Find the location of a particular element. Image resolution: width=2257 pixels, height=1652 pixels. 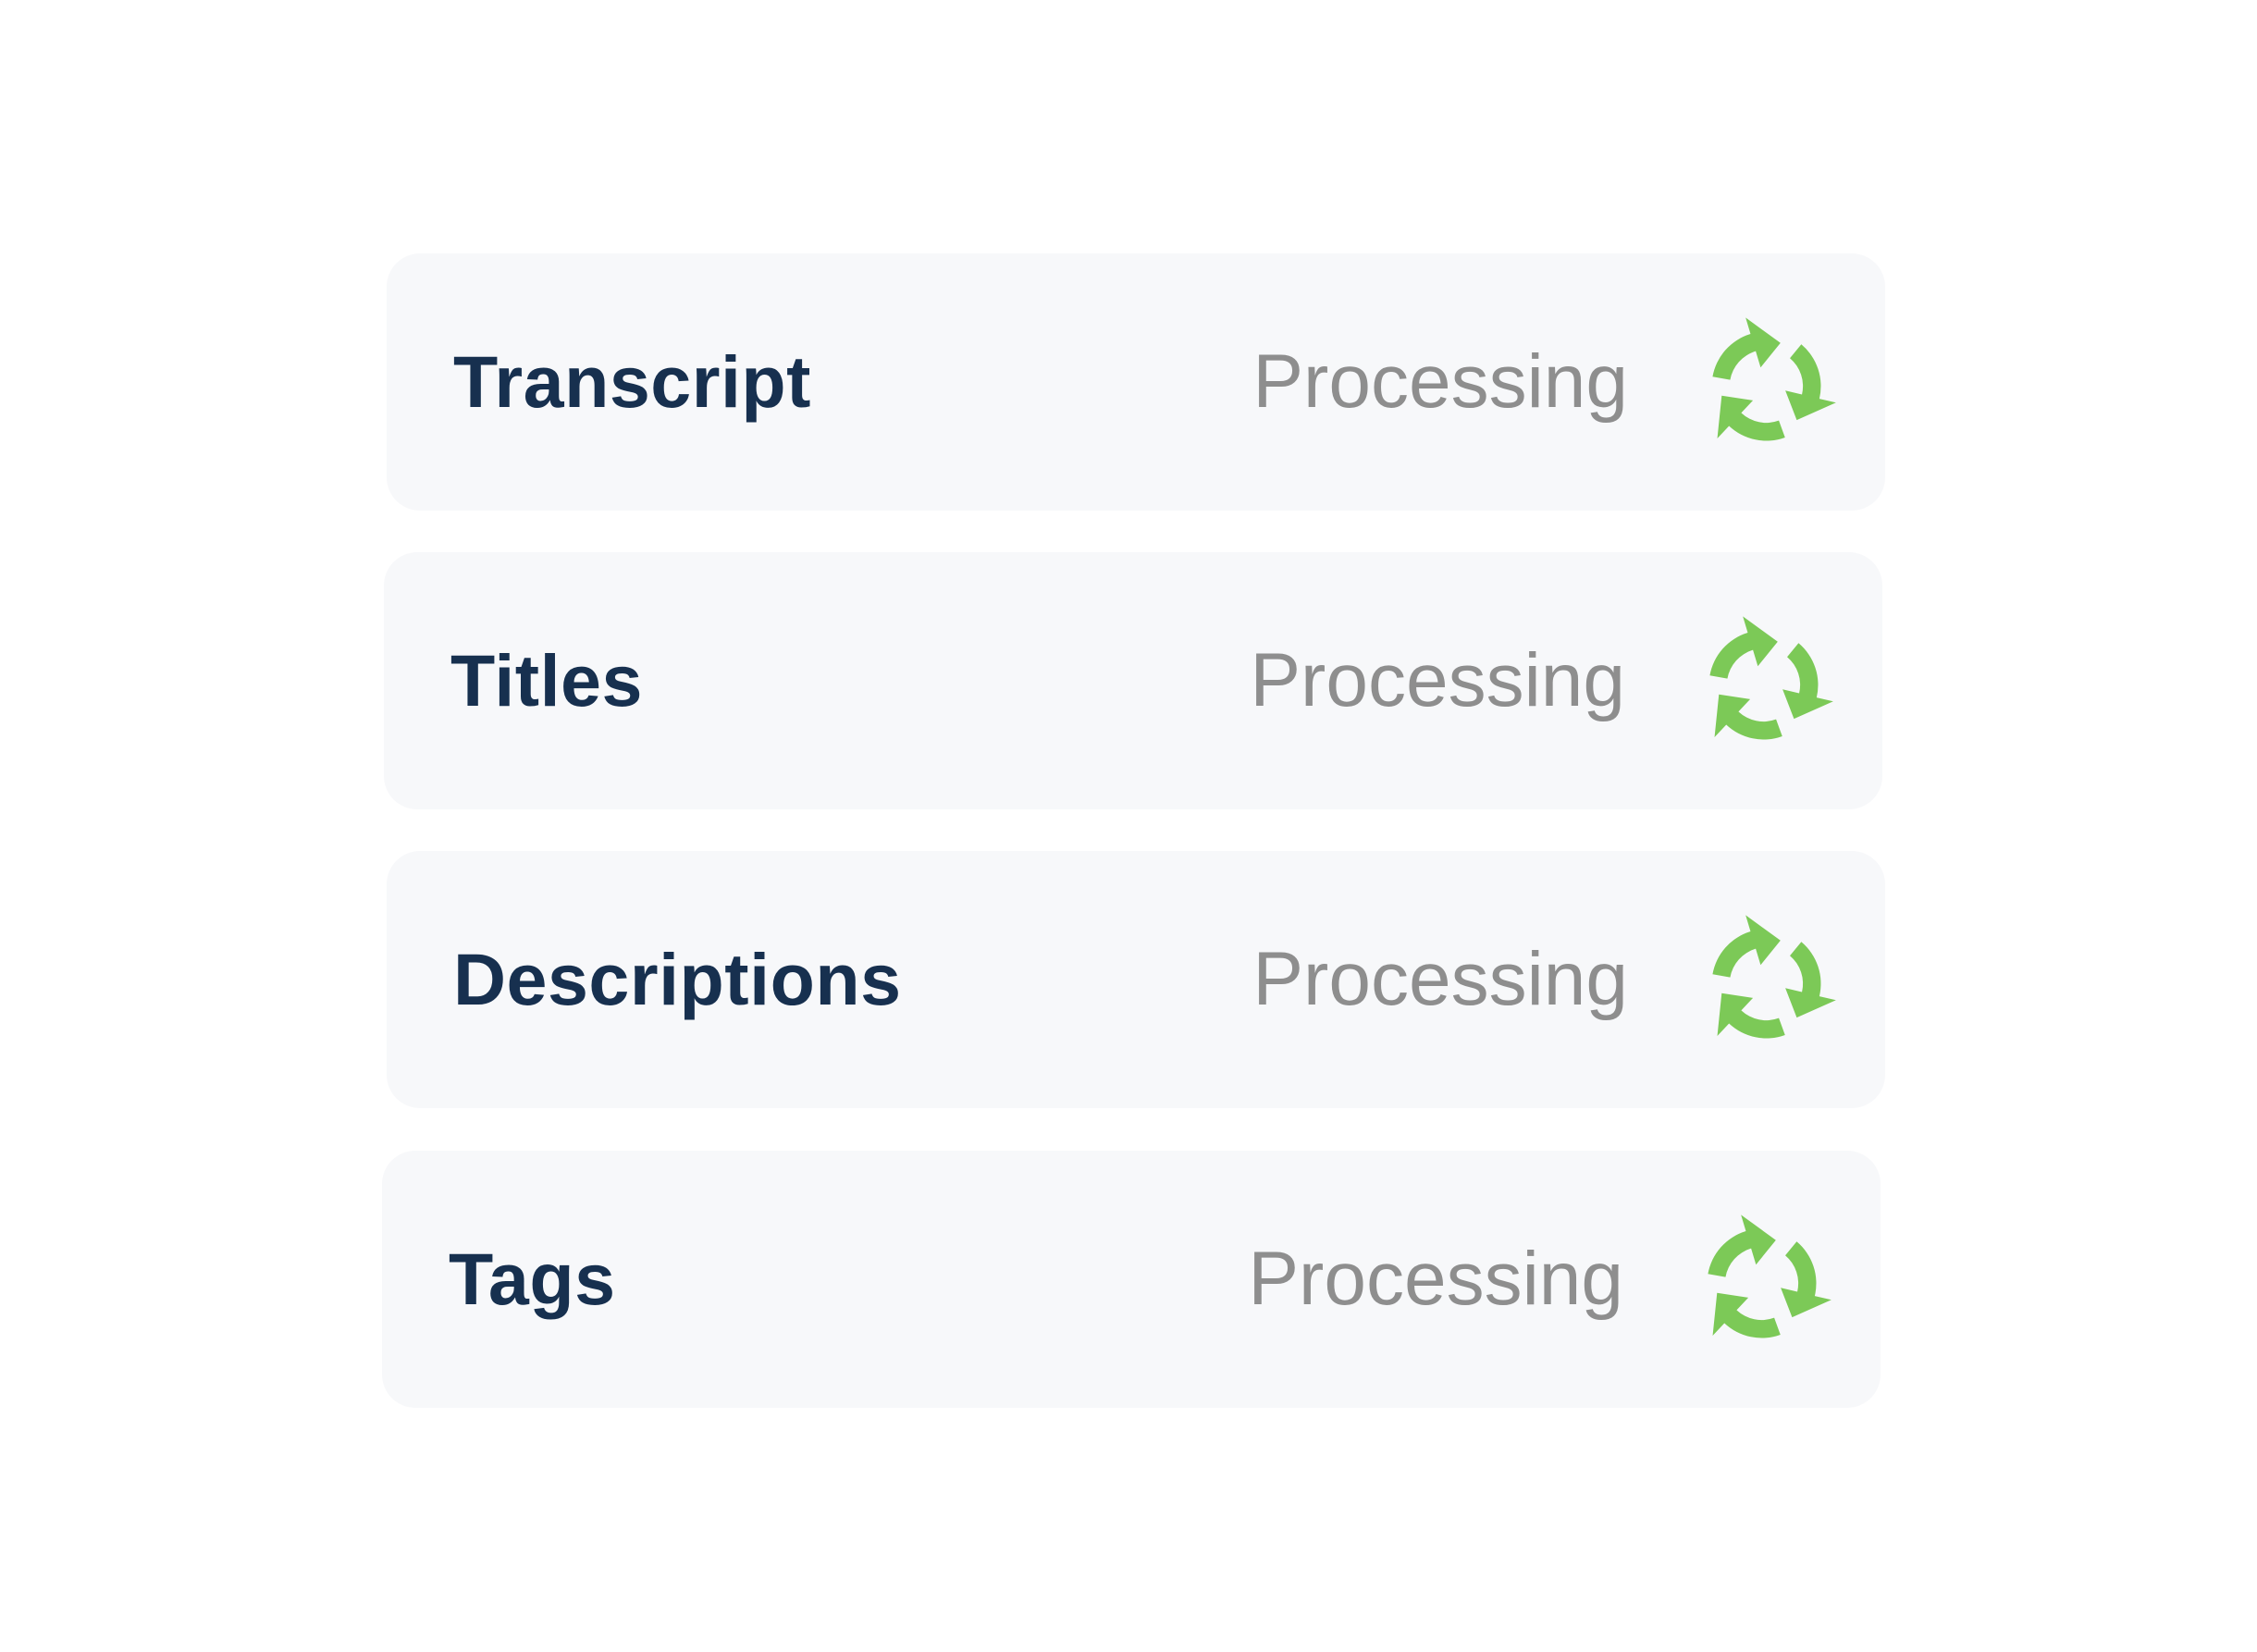

task-name: Transcript is located at coordinates (632, 381).